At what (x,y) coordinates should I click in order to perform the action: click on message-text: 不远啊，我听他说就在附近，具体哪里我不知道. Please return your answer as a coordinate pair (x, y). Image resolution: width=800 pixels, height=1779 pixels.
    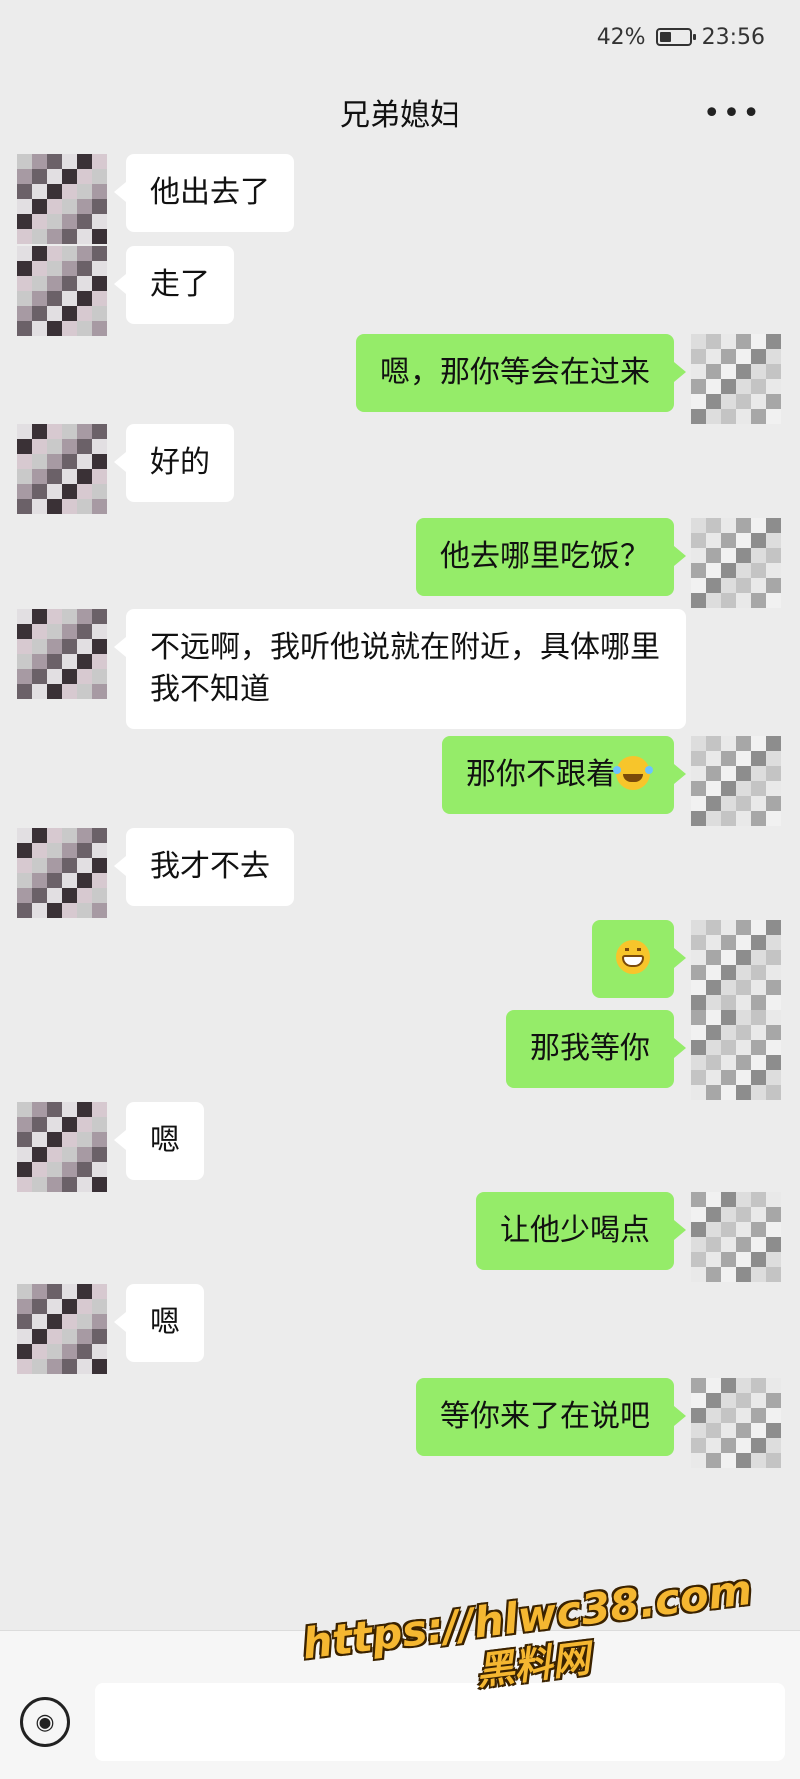
    Looking at the image, I should click on (405, 668).